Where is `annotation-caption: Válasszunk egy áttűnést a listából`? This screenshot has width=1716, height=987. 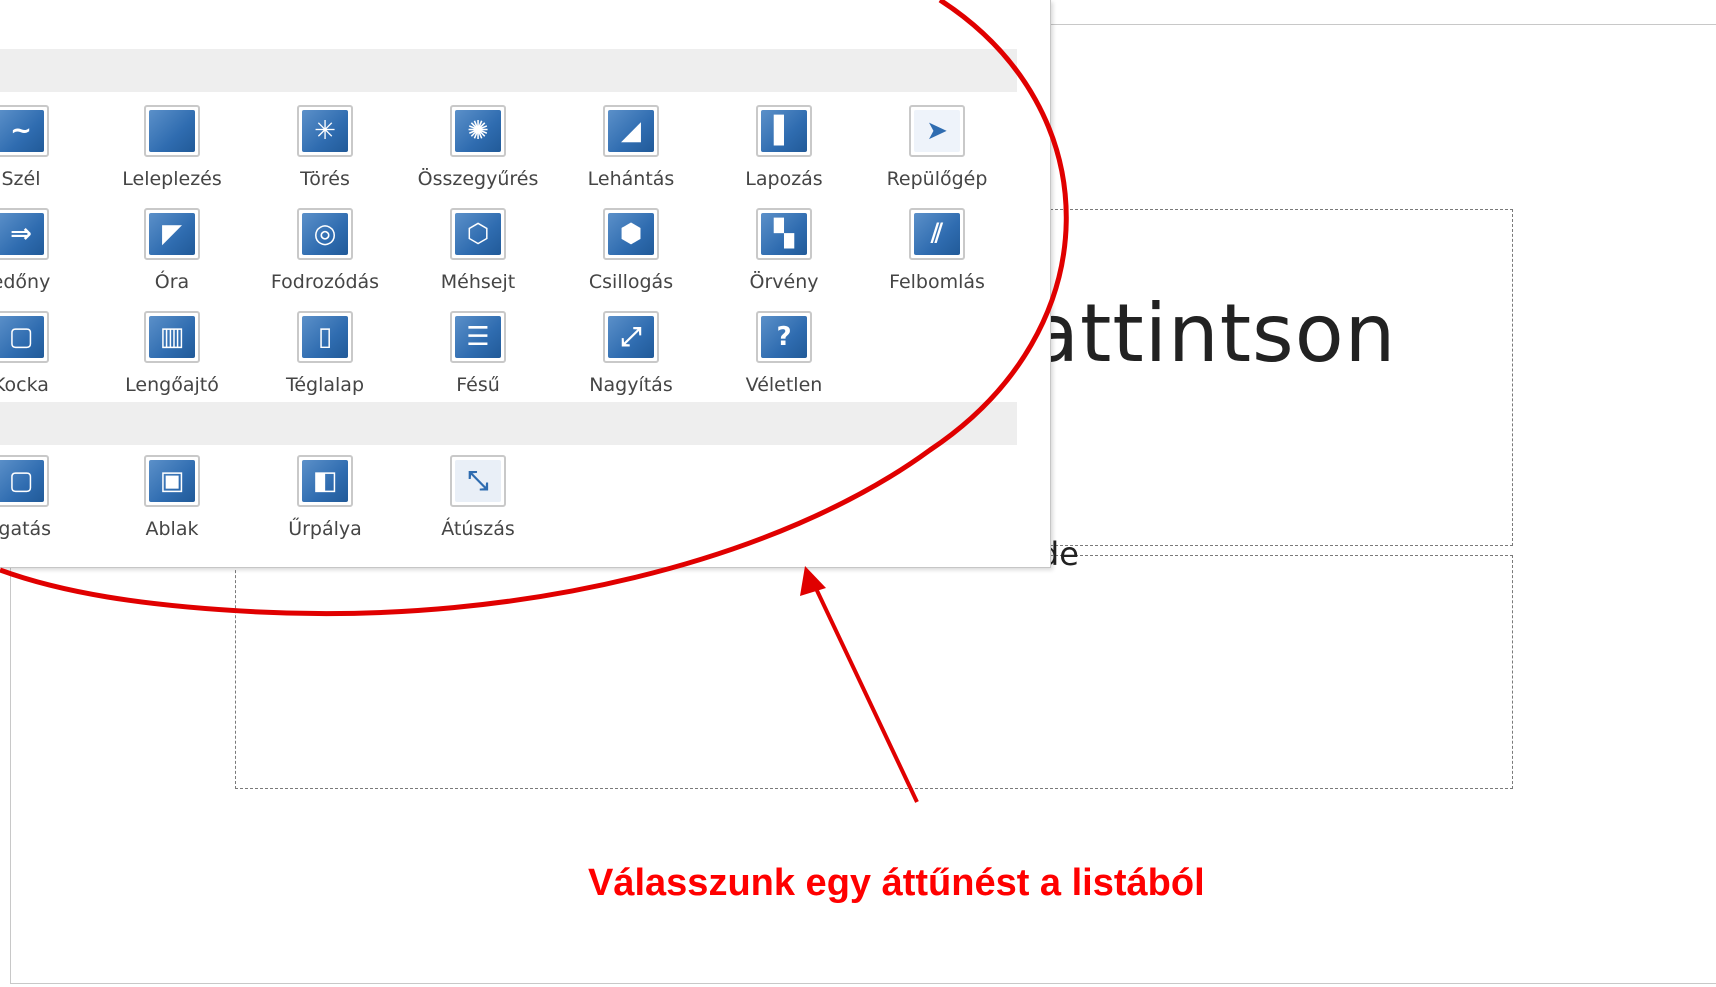
annotation-caption: Válasszunk egy áttűnést a listából is located at coordinates (896, 883).